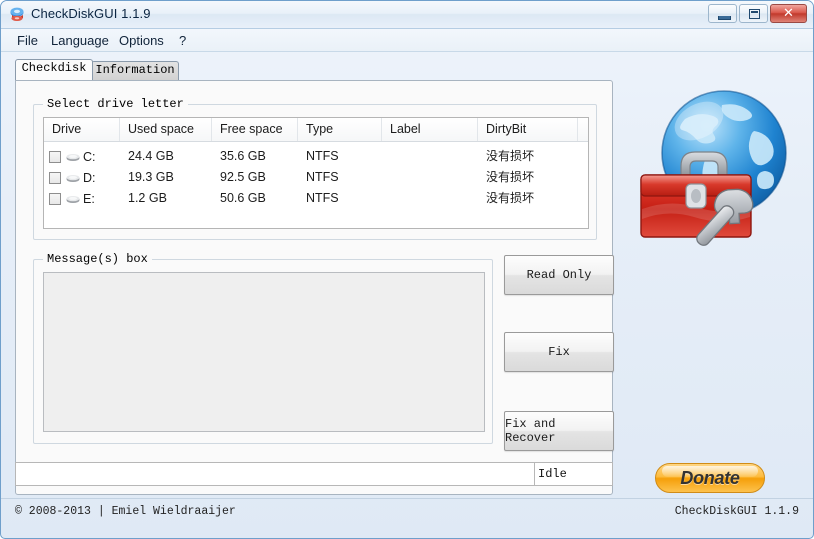  Describe the element at coordinates (89, 198) in the screenshot. I see `drive-letter: E:` at that location.